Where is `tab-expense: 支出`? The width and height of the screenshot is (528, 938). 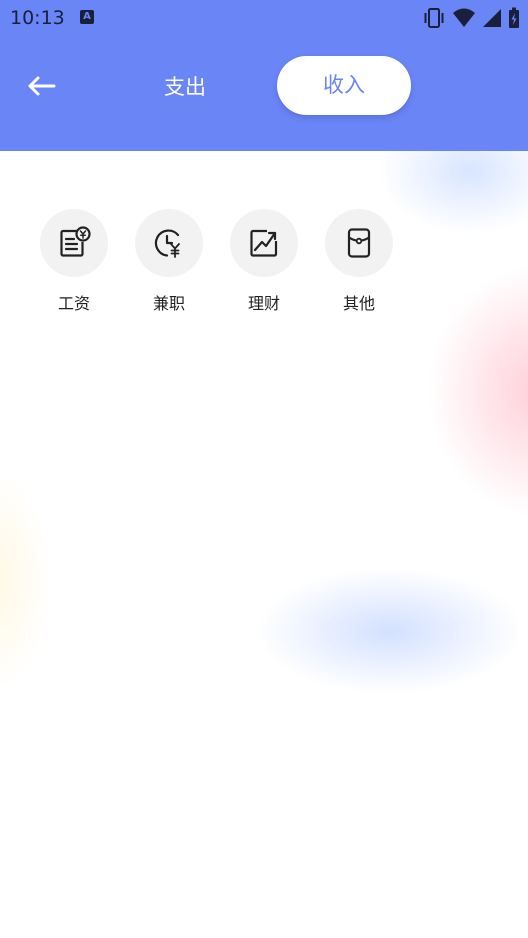 tab-expense: 支出 is located at coordinates (185, 87).